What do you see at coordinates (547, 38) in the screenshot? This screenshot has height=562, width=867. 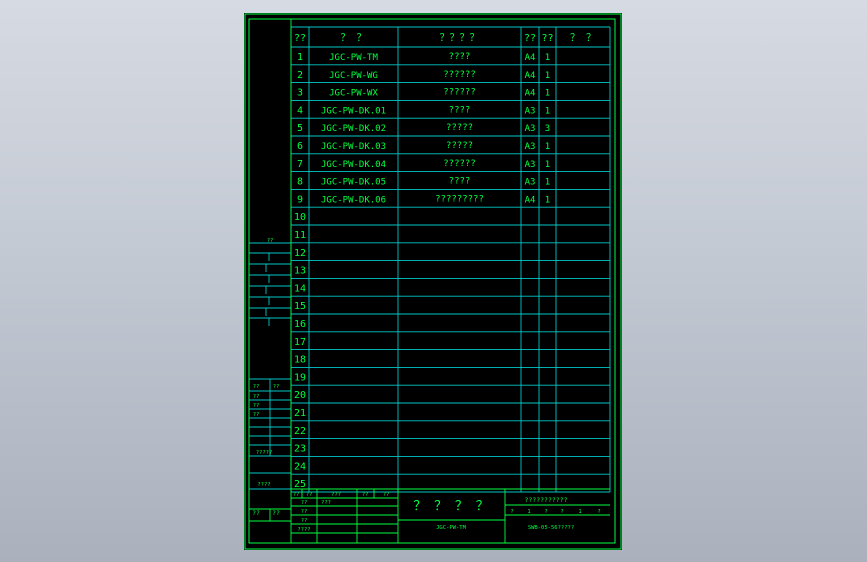 I see `header-qty: ??` at bounding box center [547, 38].